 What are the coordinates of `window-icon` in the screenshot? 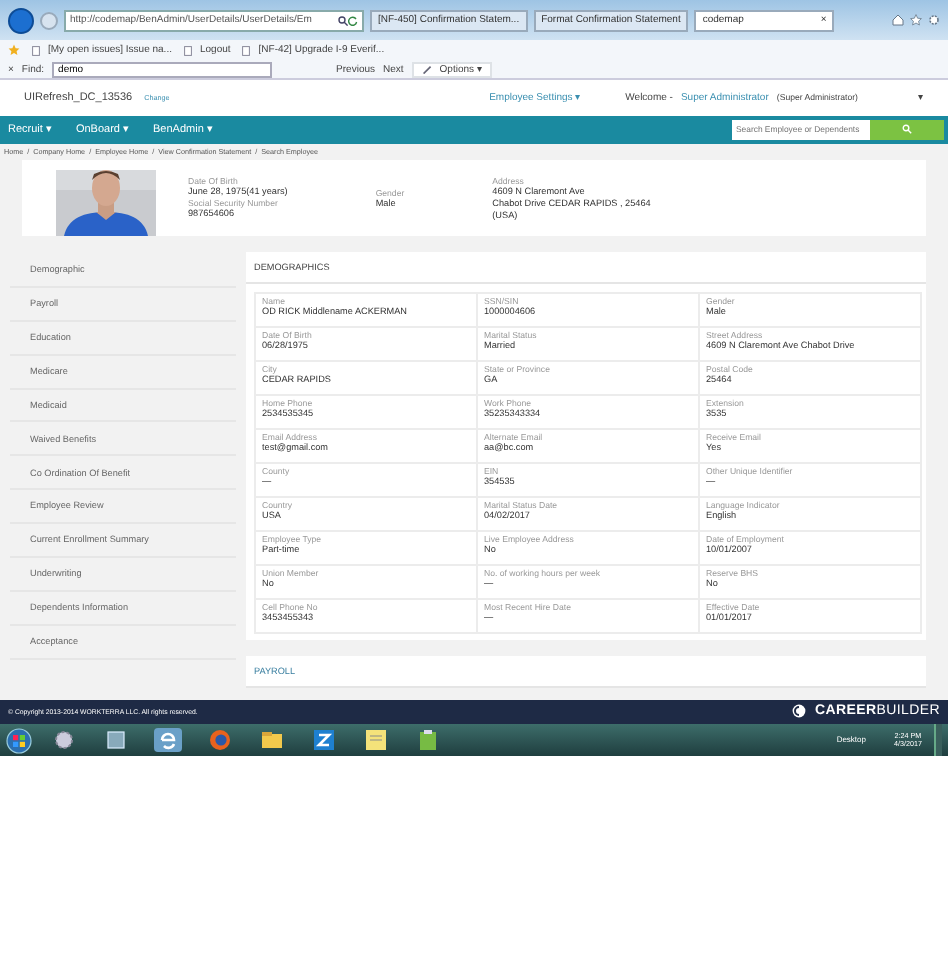 It's located at (116, 740).